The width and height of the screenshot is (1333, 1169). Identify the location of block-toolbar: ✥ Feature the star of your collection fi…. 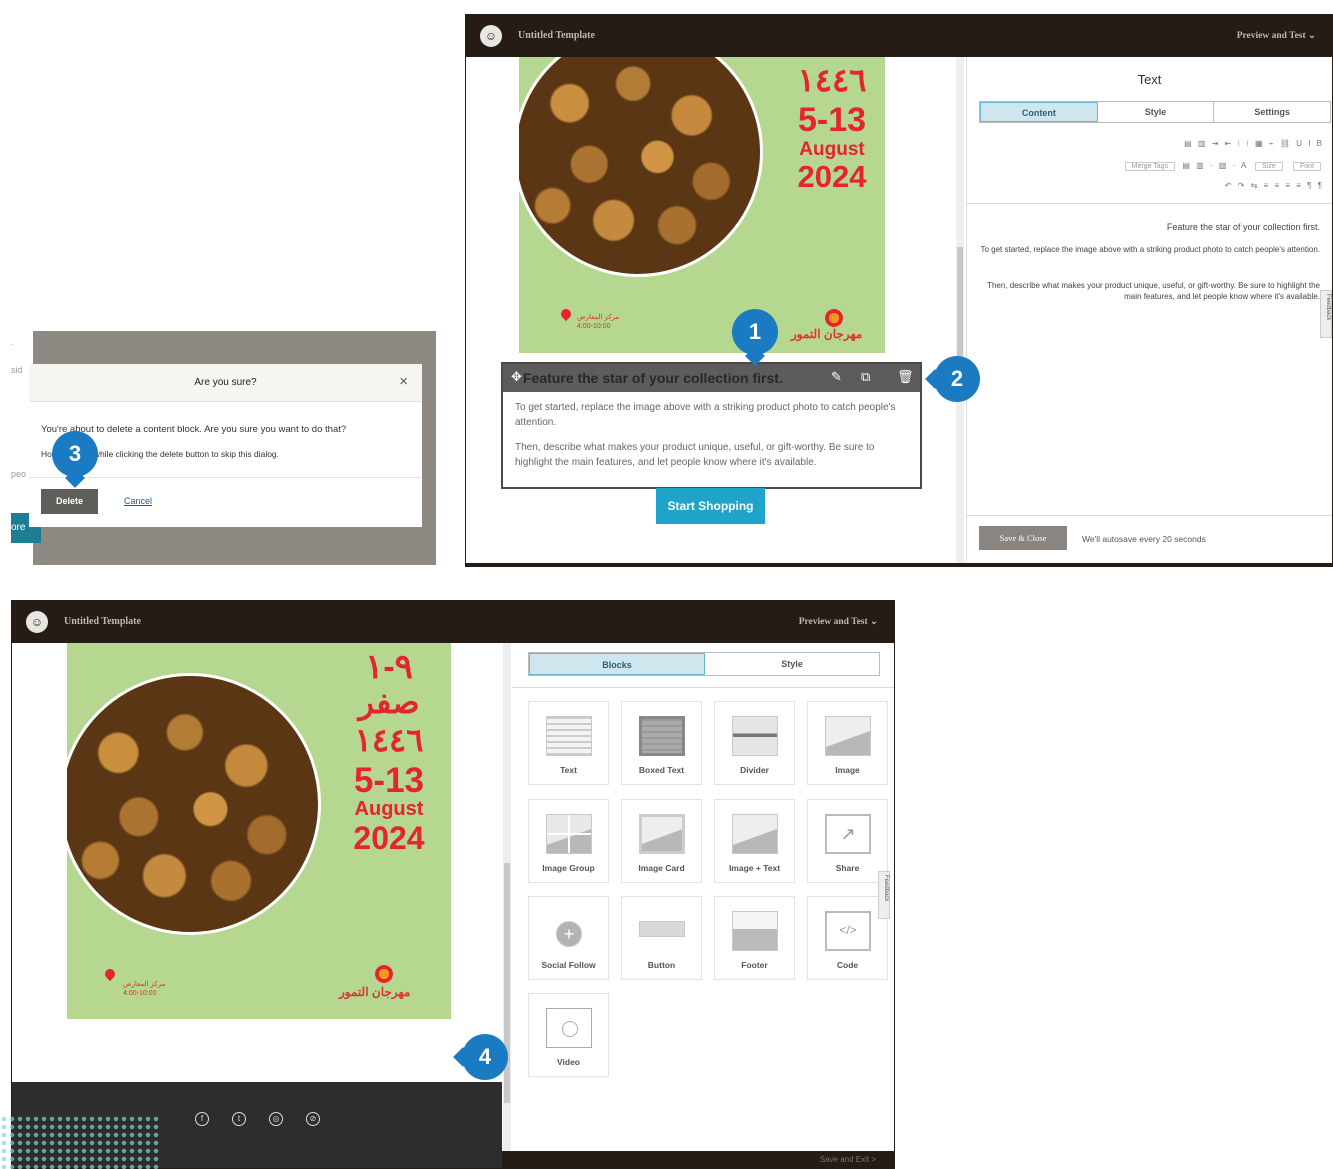
(711, 378).